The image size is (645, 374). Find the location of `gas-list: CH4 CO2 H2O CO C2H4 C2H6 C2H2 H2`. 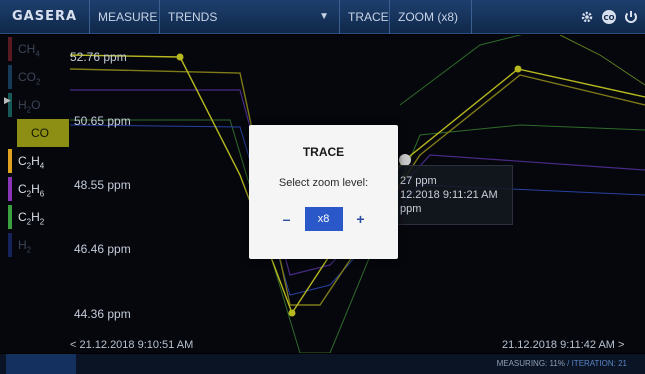

gas-list: CH4 CO2 H2O CO C2H4 C2H6 C2H2 H2 is located at coordinates (35, 147).